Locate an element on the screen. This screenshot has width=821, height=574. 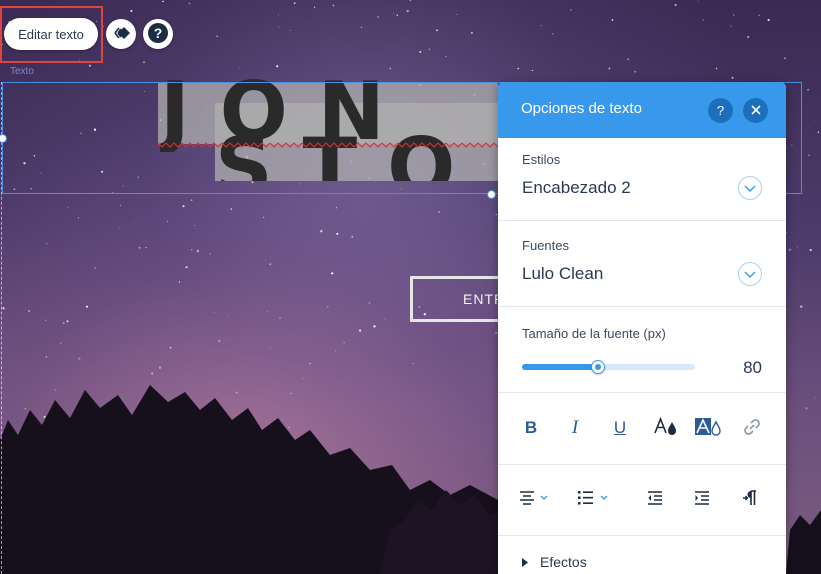
fonts-value: Lulo Clean is located at coordinates (562, 274).